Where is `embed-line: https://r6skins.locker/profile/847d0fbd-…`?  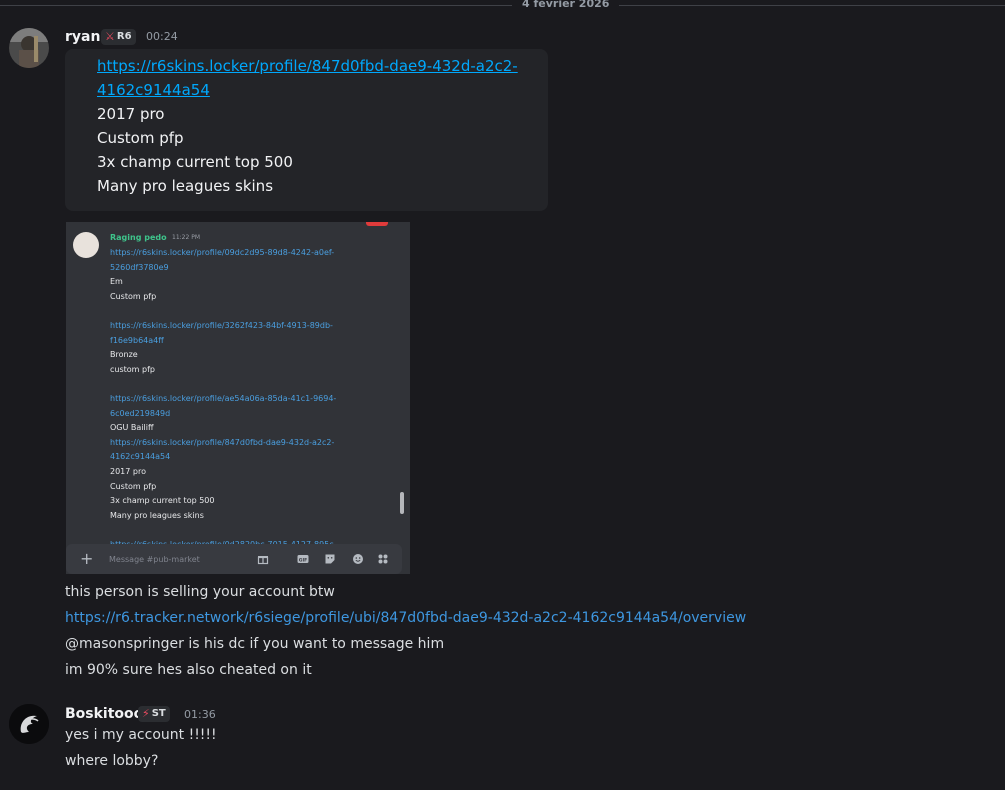 embed-line: https://r6skins.locker/profile/847d0fbd-… is located at coordinates (222, 442).